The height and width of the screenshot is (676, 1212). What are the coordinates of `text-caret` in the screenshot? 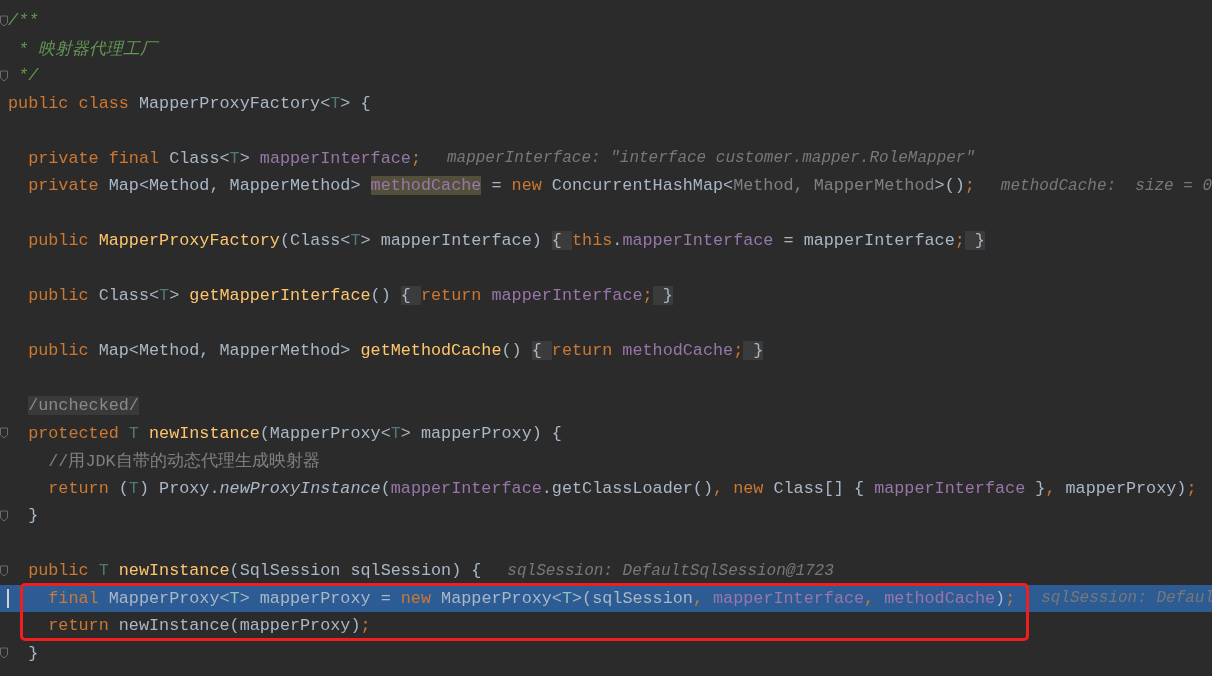 It's located at (8, 598).